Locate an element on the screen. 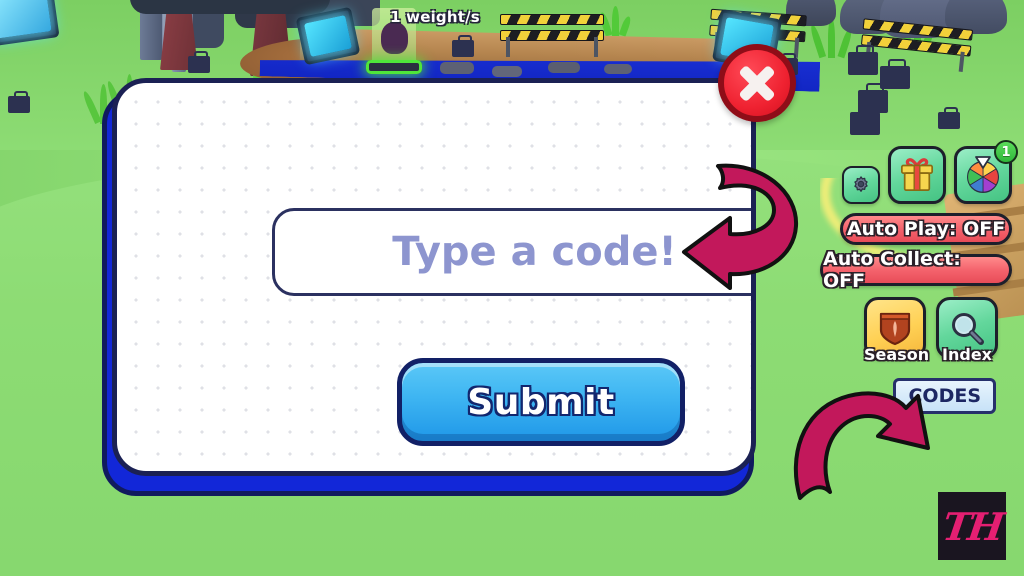 This screenshot has height=576, width=1024. spin-wheel-button: 1 is located at coordinates (986, 172).